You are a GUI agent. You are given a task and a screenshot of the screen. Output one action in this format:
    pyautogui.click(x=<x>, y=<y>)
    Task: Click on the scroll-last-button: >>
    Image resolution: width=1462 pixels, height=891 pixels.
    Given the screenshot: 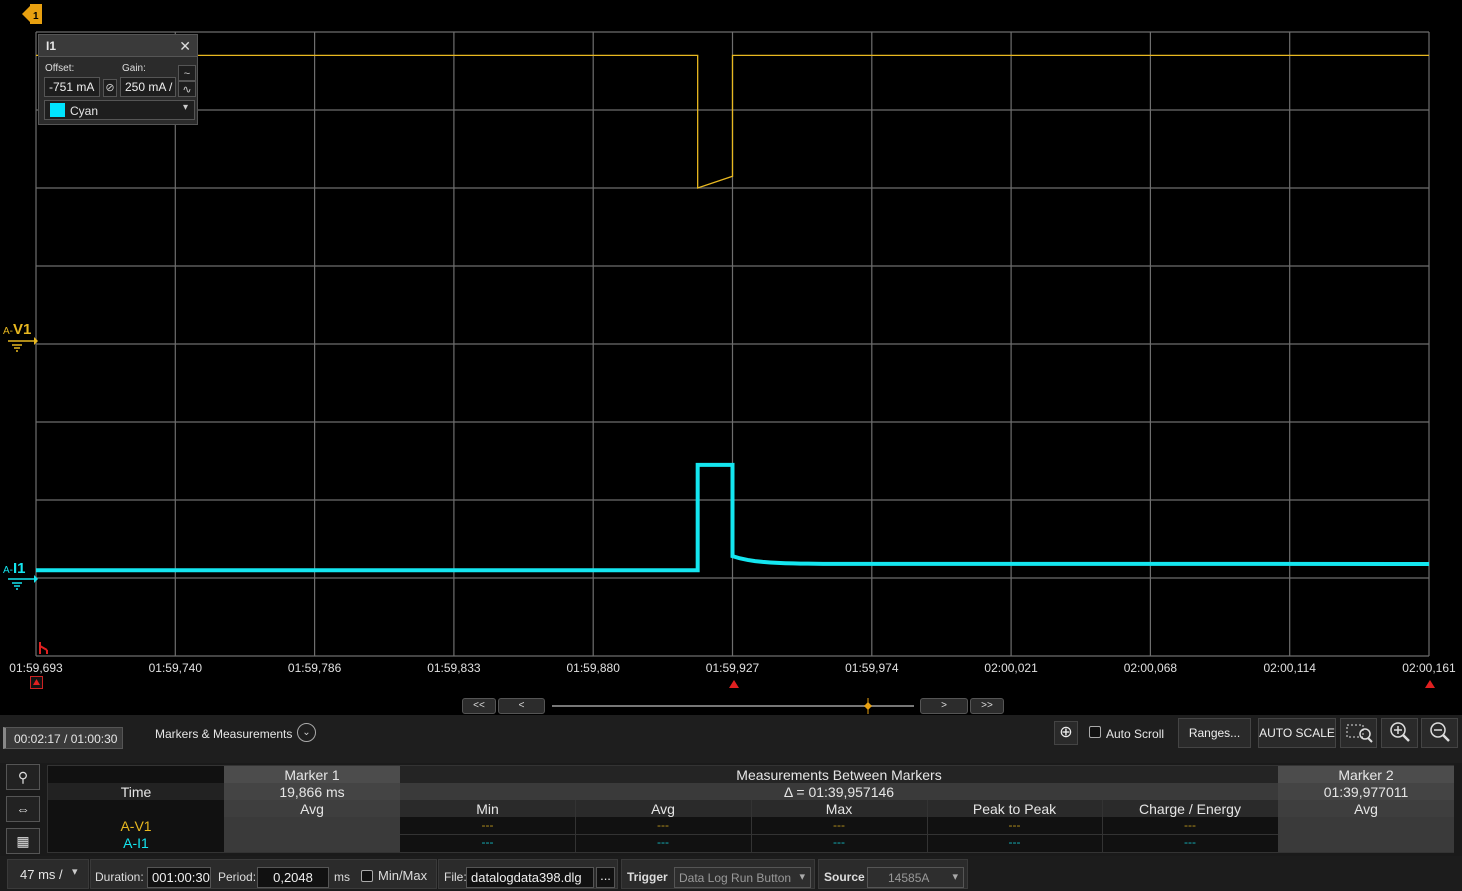 What is the action you would take?
    pyautogui.click(x=987, y=706)
    